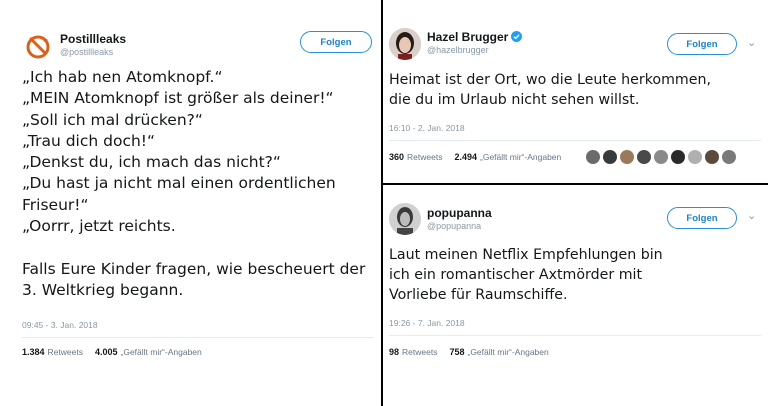 The image size is (768, 406). What do you see at coordinates (394, 352) in the screenshot?
I see `retweets-count: 98` at bounding box center [394, 352].